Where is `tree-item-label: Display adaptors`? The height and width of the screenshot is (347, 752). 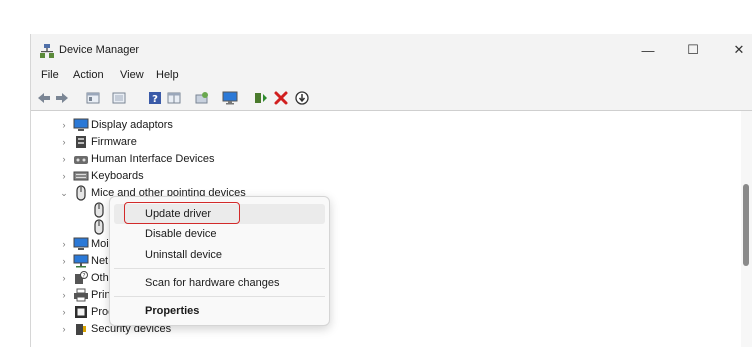
tree-item-label: Display adaptors is located at coordinates (132, 125).